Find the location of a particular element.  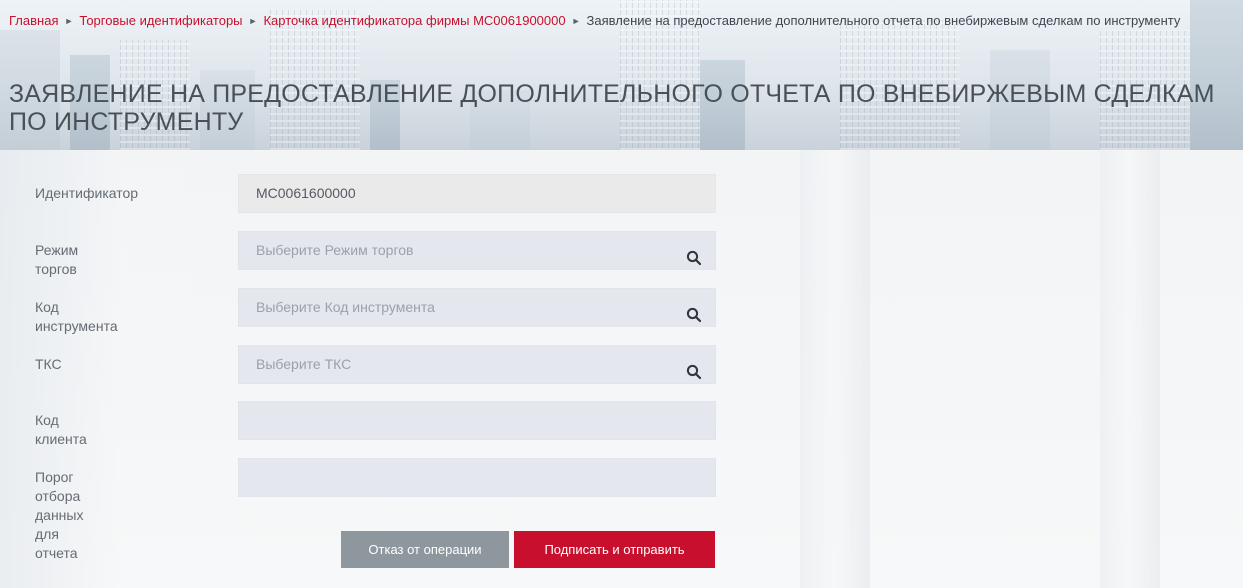

instrument-code-field is located at coordinates (477, 307).